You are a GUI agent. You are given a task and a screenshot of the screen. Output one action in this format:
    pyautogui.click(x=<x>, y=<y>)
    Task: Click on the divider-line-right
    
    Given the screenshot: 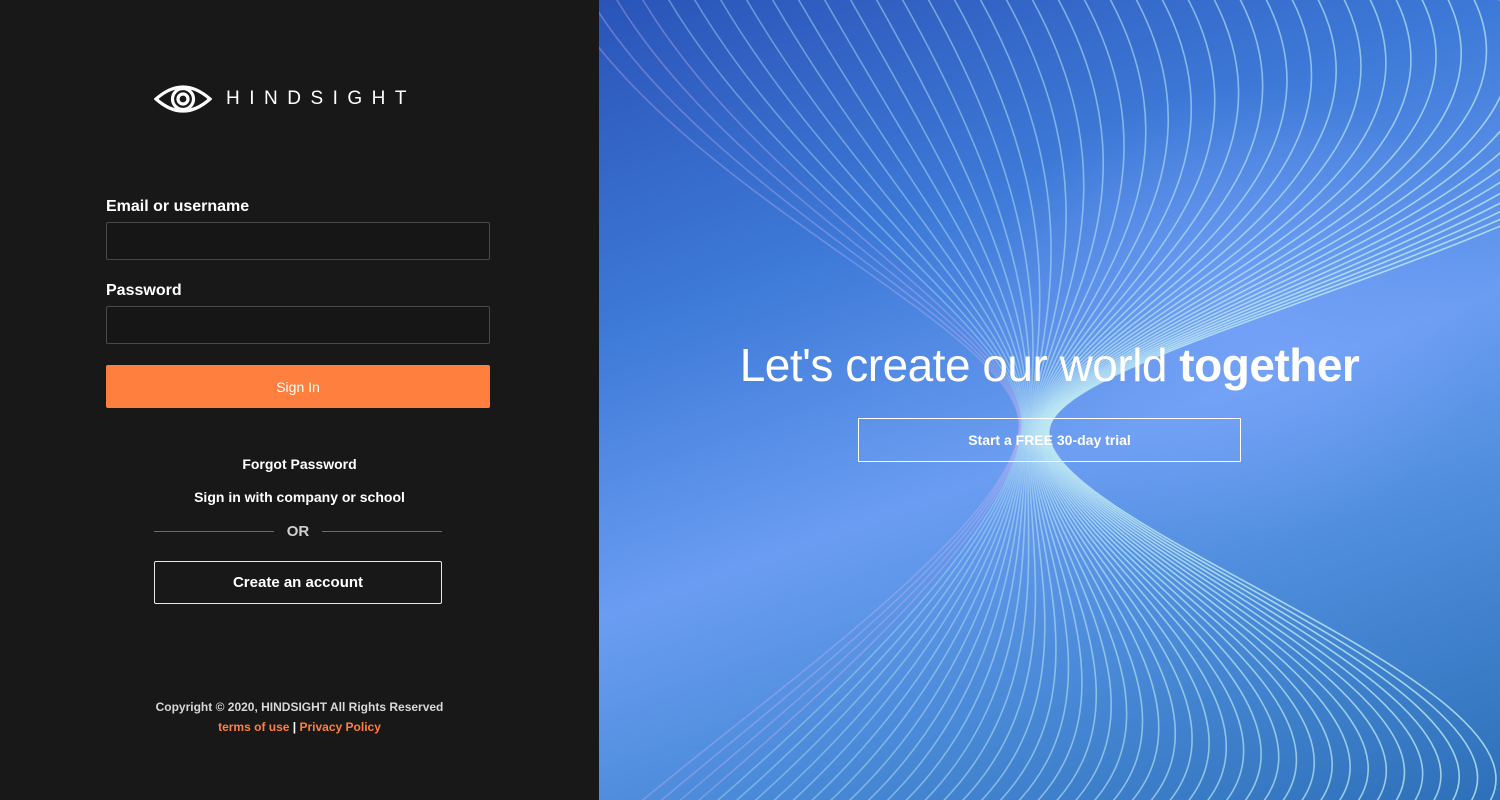 What is the action you would take?
    pyautogui.click(x=382, y=531)
    